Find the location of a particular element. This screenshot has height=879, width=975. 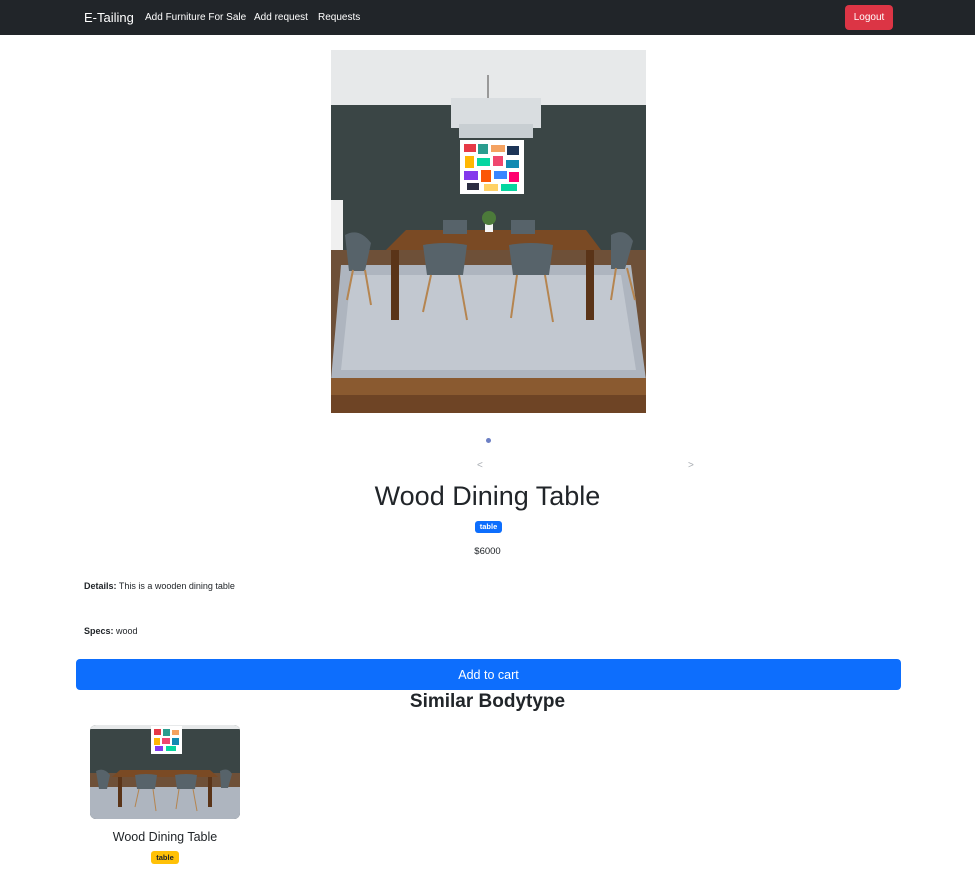

similar-item-image is located at coordinates (165, 772).